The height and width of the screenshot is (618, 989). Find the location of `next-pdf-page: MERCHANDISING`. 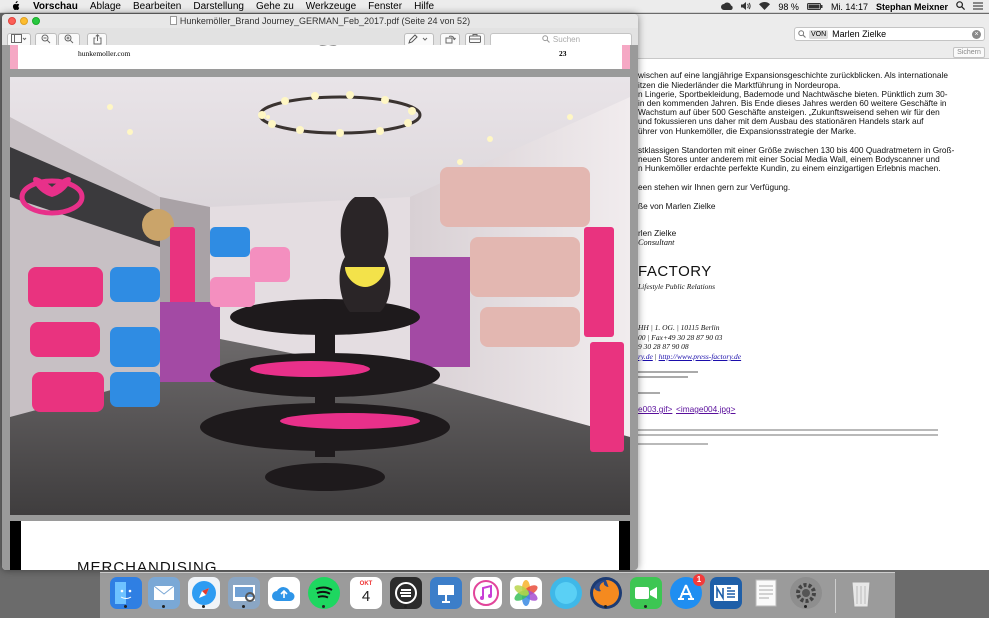

next-pdf-page: MERCHANDISING is located at coordinates (320, 545).